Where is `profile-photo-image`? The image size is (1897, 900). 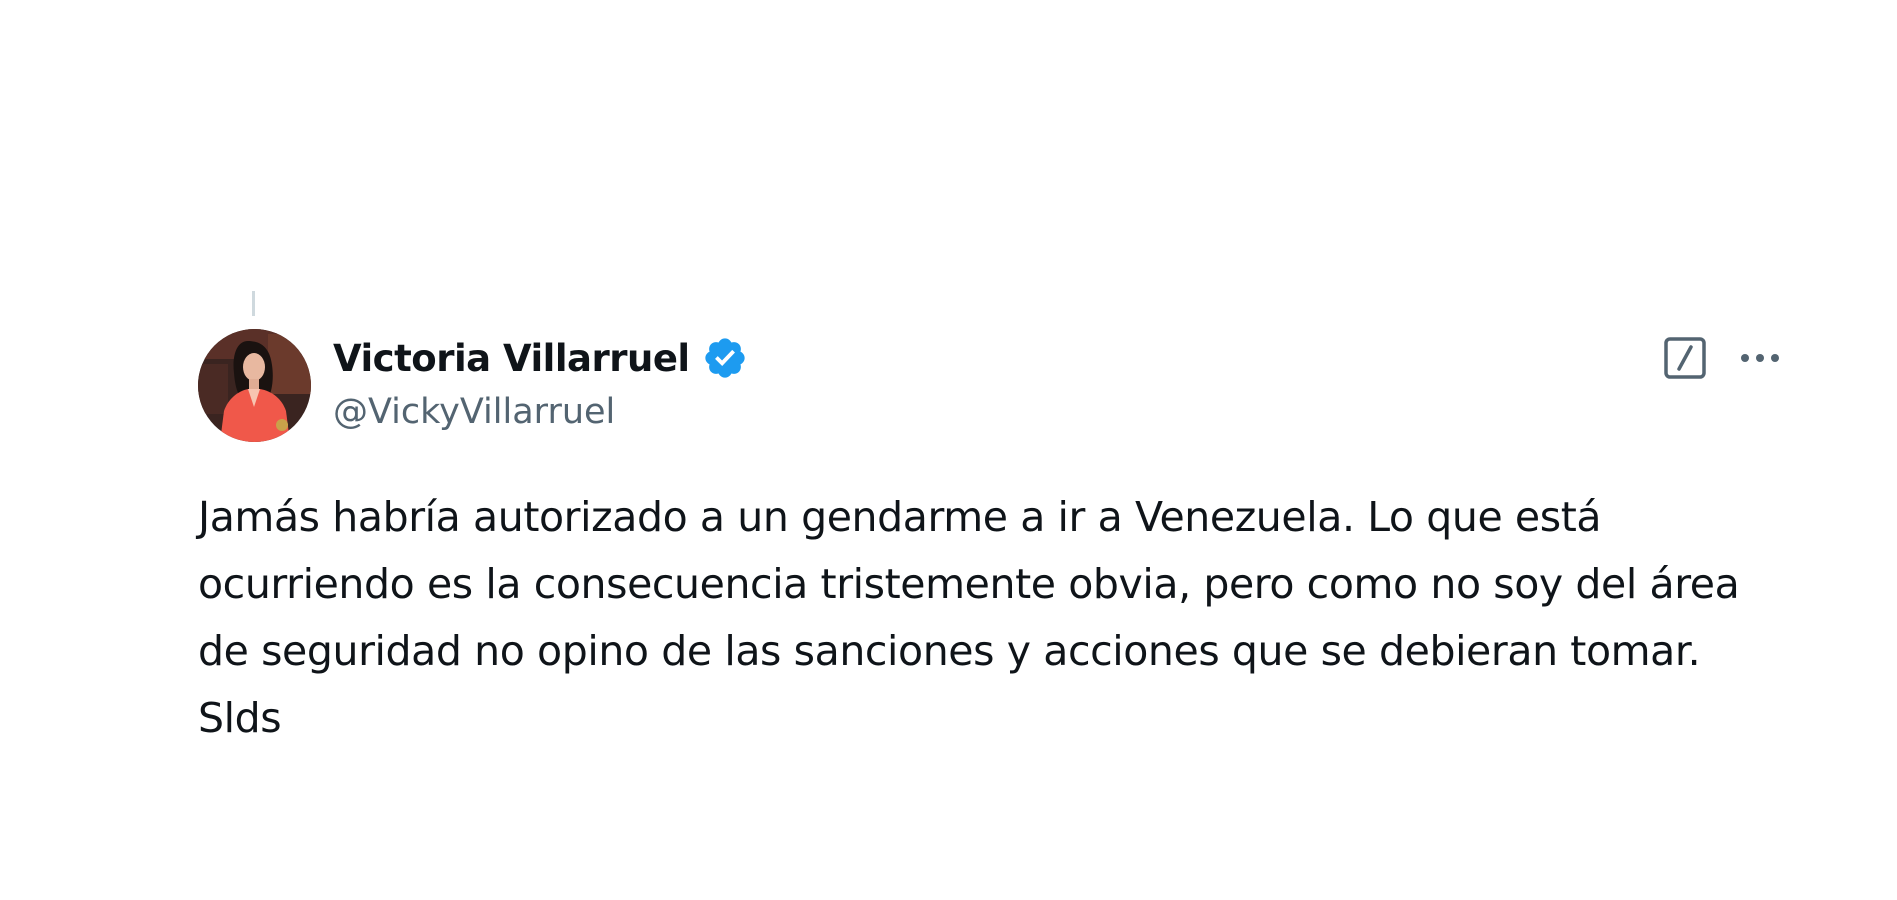
profile-photo-image is located at coordinates (254, 385).